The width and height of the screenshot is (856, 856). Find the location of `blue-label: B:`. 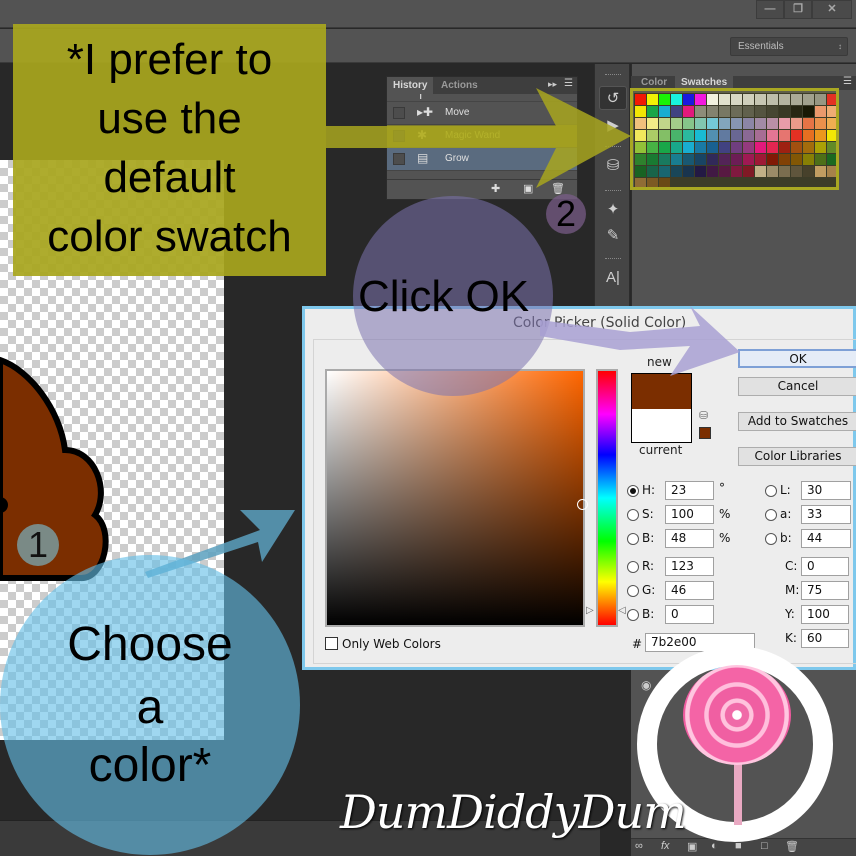

blue-label: B: is located at coordinates (648, 614).